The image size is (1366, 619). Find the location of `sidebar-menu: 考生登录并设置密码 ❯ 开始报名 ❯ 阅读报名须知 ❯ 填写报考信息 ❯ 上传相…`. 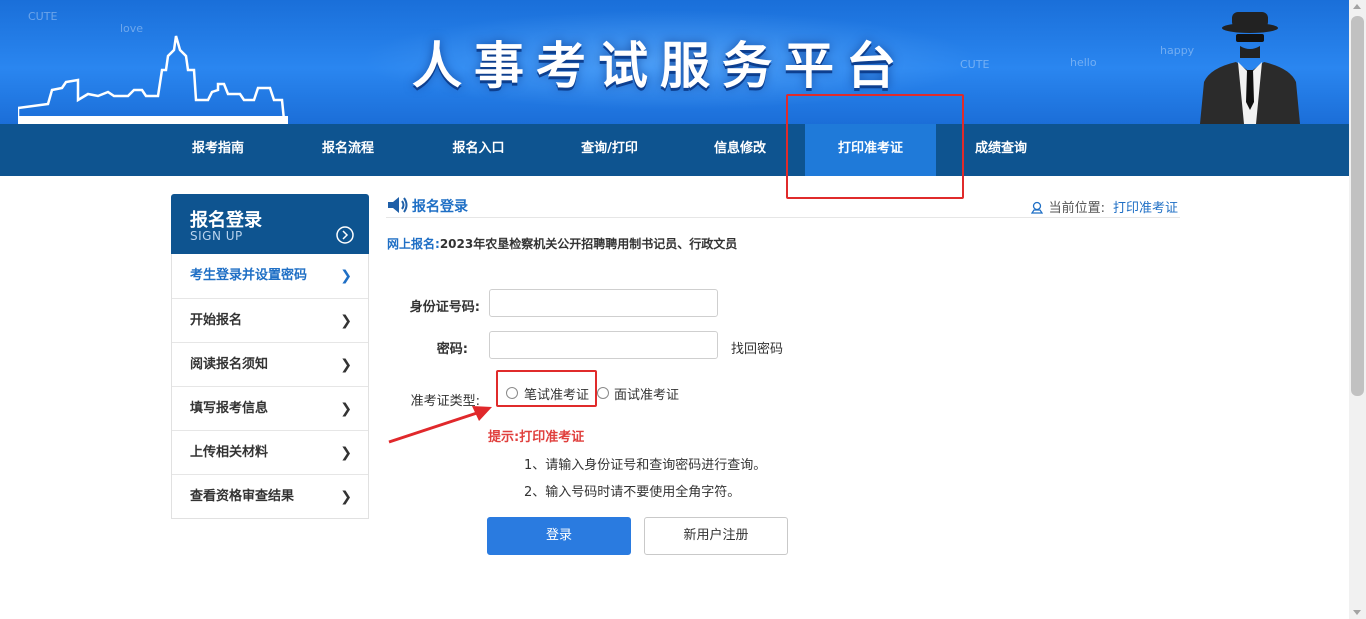

sidebar-menu: 考生登录并设置密码 ❯ 开始报名 ❯ 阅读报名须知 ❯ 填写报考信息 ❯ 上传相… is located at coordinates (270, 386).